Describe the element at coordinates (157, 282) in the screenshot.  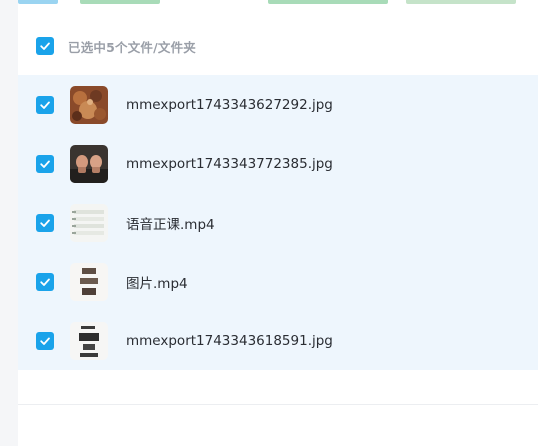
I see `file-name: 图片.mp4` at that location.